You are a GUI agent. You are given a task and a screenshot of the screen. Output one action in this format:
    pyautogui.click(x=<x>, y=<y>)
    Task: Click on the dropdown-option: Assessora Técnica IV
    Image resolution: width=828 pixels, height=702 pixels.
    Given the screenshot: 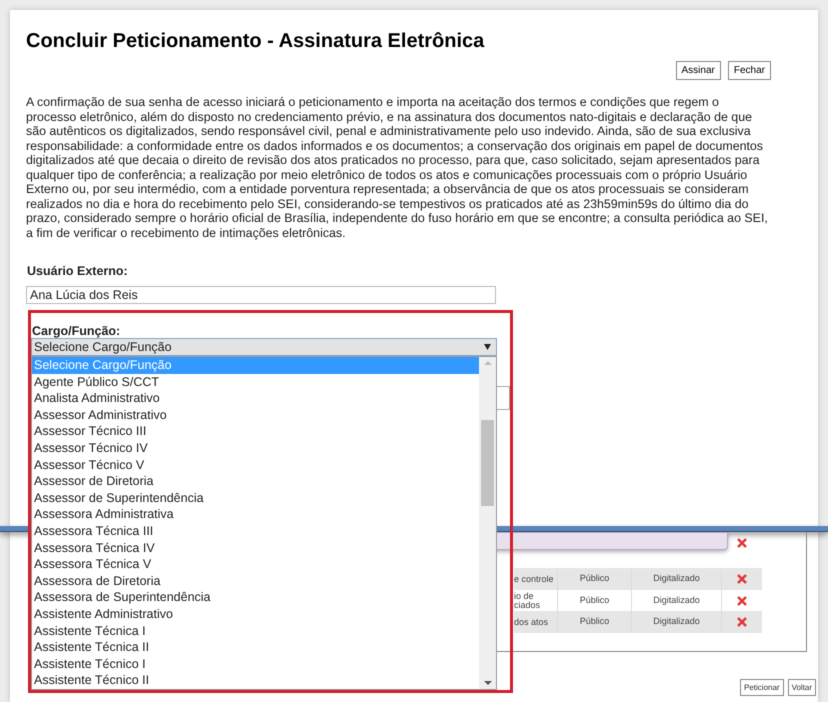 What is the action you would take?
    pyautogui.click(x=255, y=548)
    